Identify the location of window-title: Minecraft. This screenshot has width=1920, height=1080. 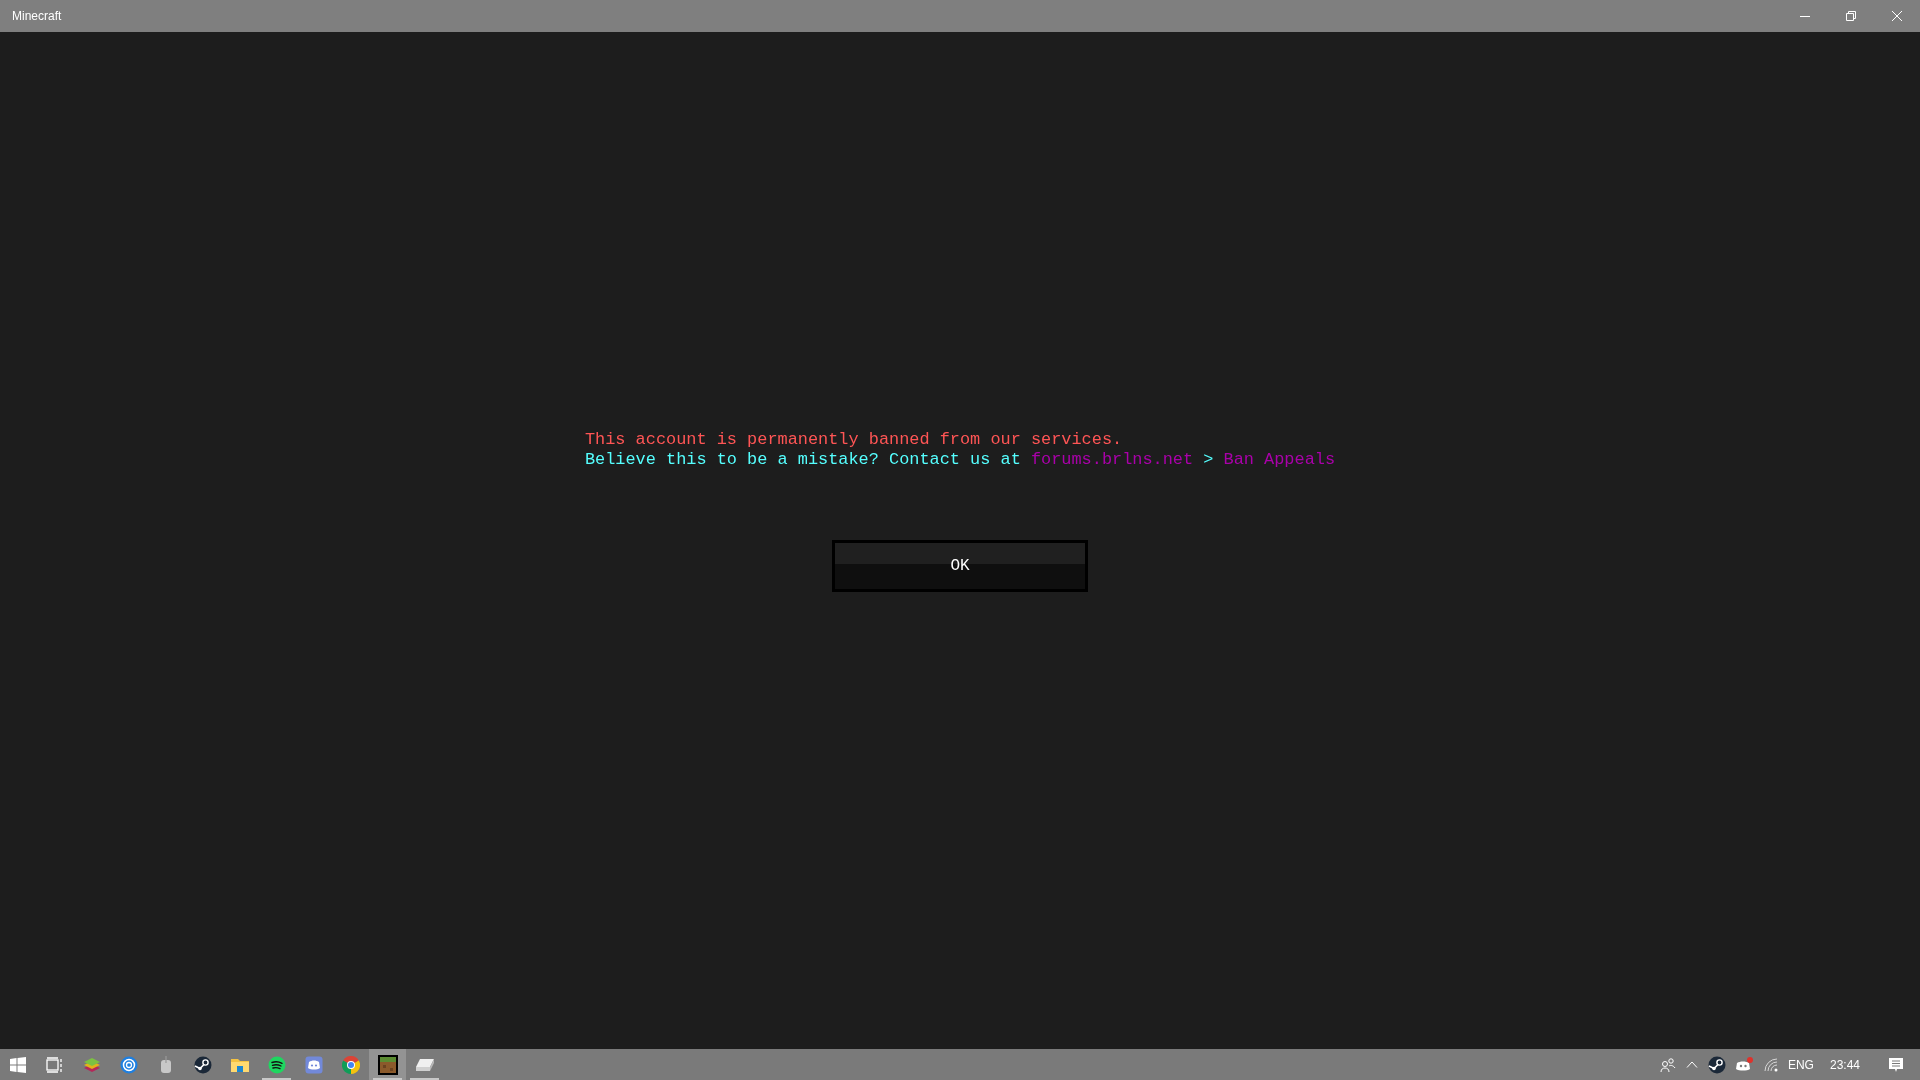
(37, 16).